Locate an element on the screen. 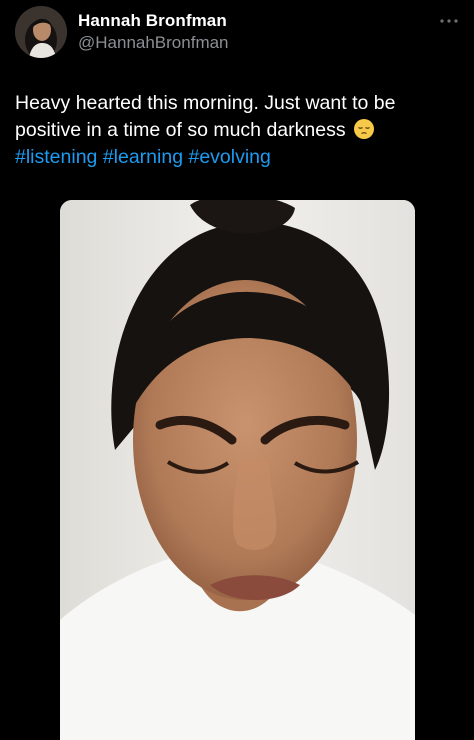 The height and width of the screenshot is (740, 474). author-name: Hannah Bronfman is located at coordinates (152, 21).